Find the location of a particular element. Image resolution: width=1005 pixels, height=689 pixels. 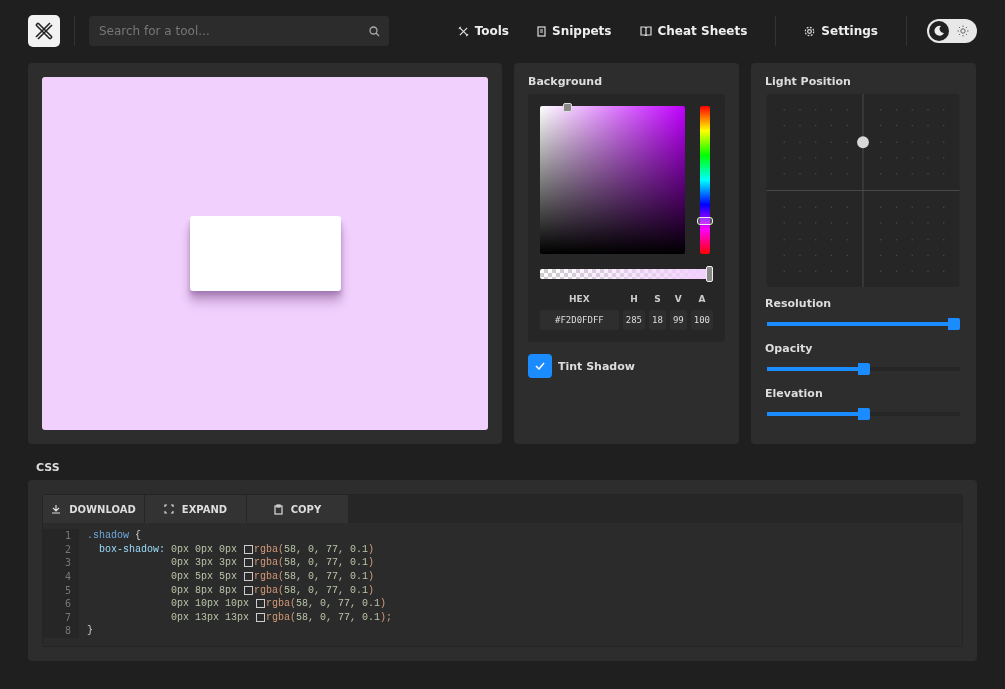

picker-handle is located at coordinates (567, 107).